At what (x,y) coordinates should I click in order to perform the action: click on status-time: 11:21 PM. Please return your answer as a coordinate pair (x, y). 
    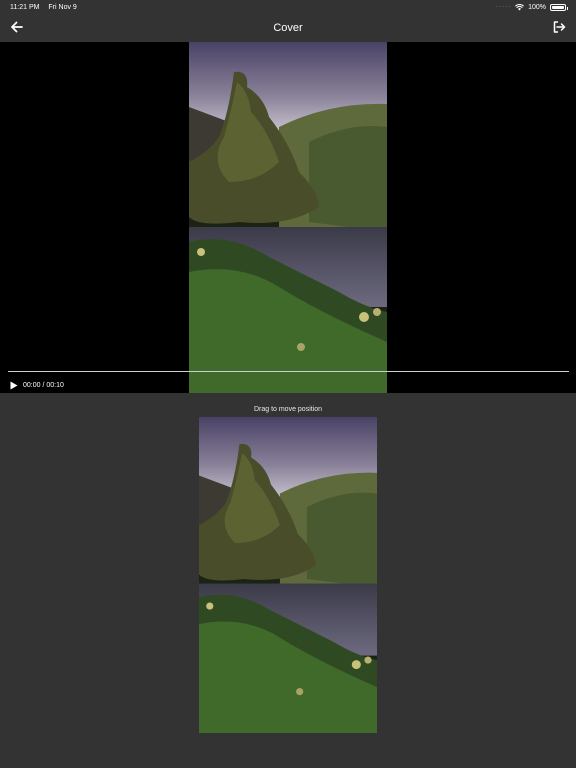
    Looking at the image, I should click on (25, 7).